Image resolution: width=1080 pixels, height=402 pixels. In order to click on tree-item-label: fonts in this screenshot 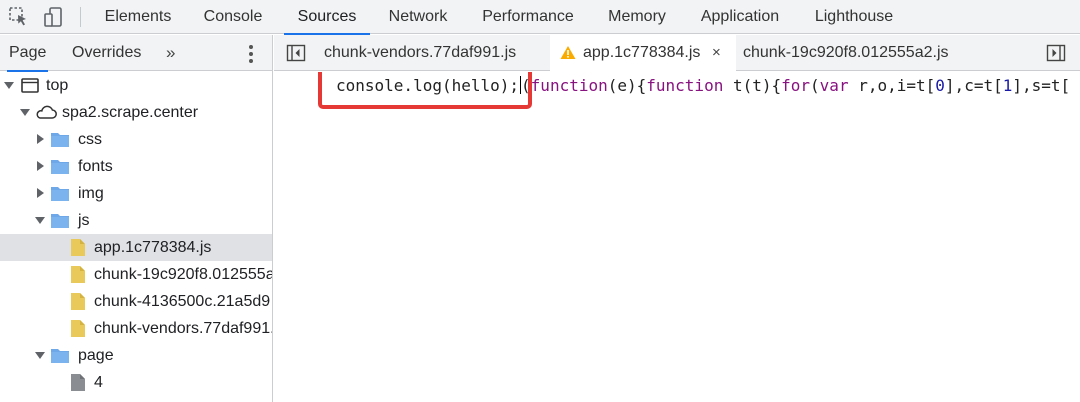, I will do `click(95, 166)`.